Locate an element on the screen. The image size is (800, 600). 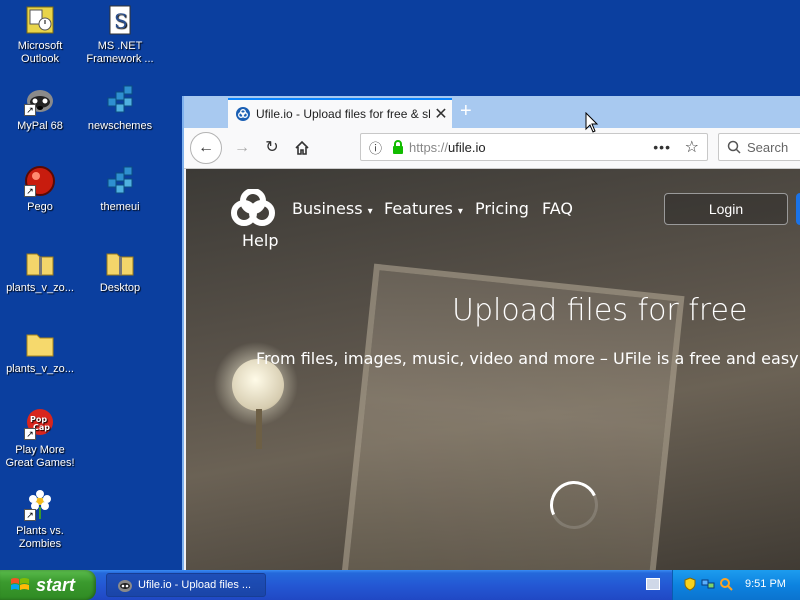
reload-button: ↻ is located at coordinates (272, 148).